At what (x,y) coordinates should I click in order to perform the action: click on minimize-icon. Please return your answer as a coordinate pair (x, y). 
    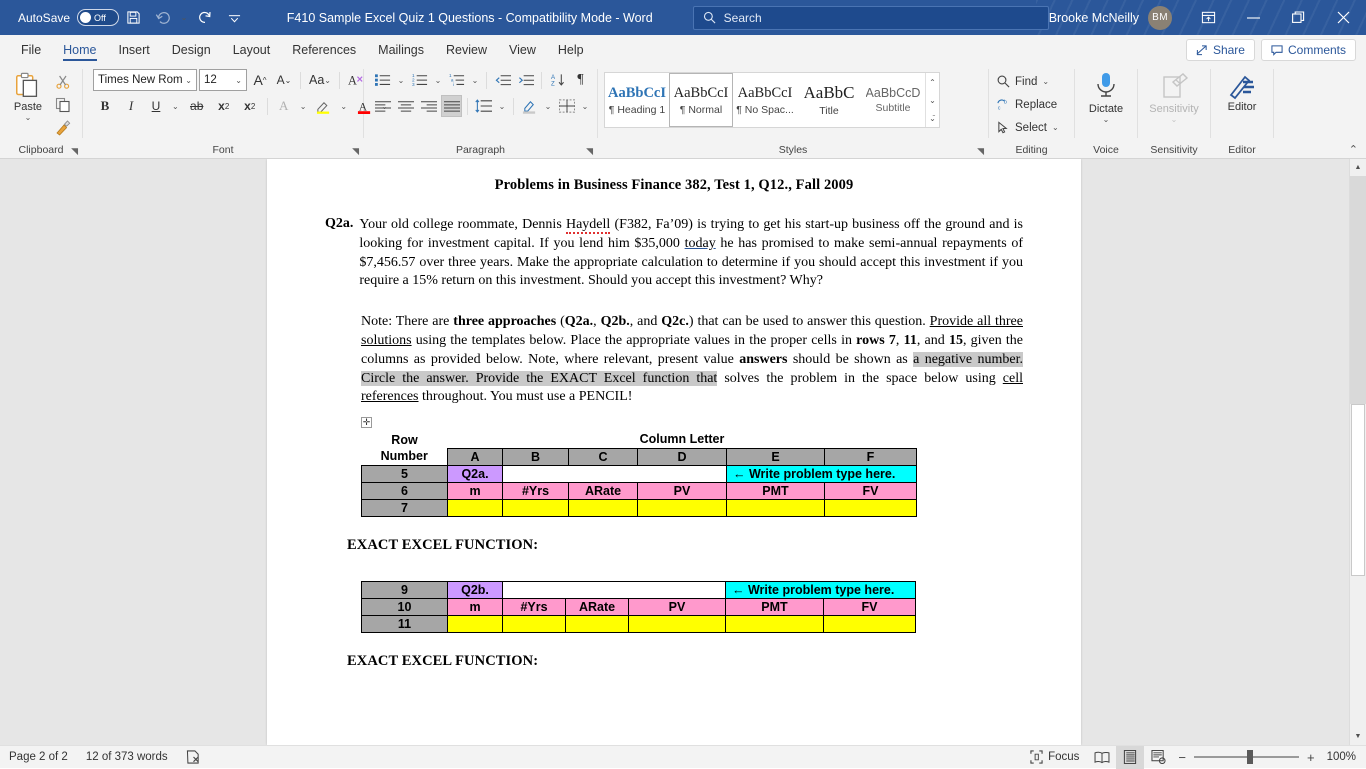
    Looking at the image, I should click on (1253, 17).